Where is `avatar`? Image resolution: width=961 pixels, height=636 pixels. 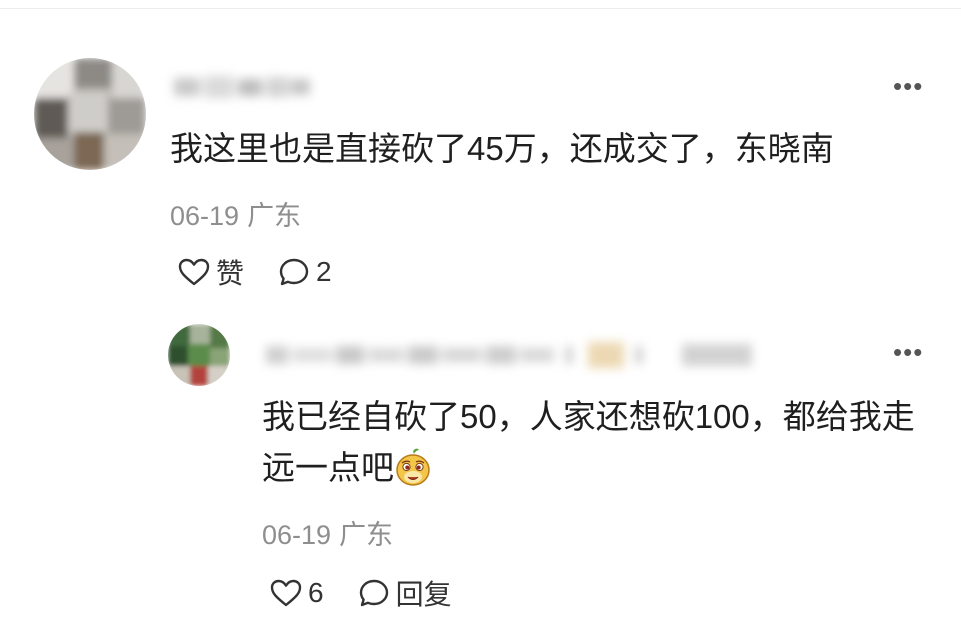 avatar is located at coordinates (90, 114).